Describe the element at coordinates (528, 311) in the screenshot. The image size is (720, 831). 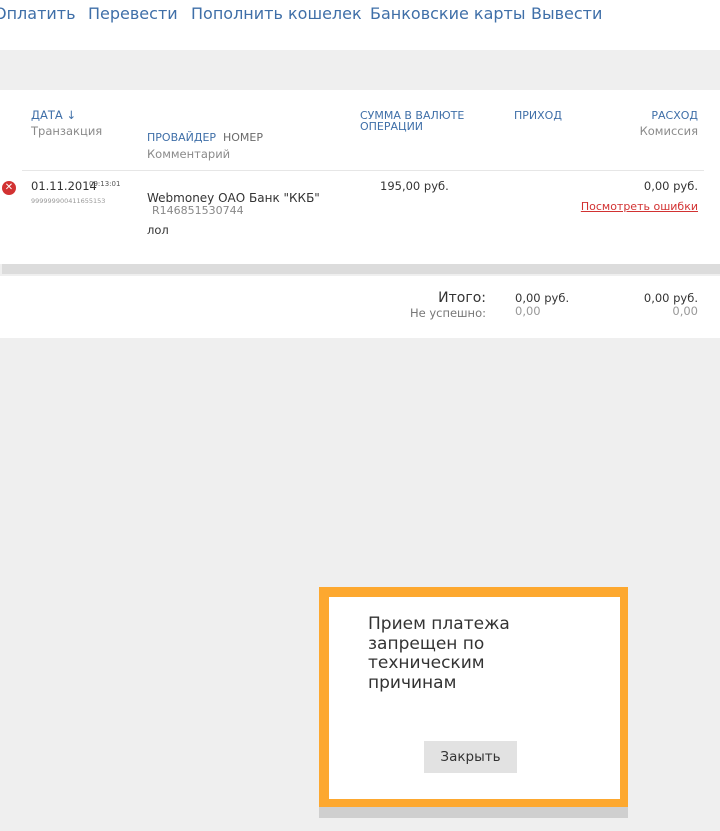
I see `totals-income-failed: 0,00` at that location.